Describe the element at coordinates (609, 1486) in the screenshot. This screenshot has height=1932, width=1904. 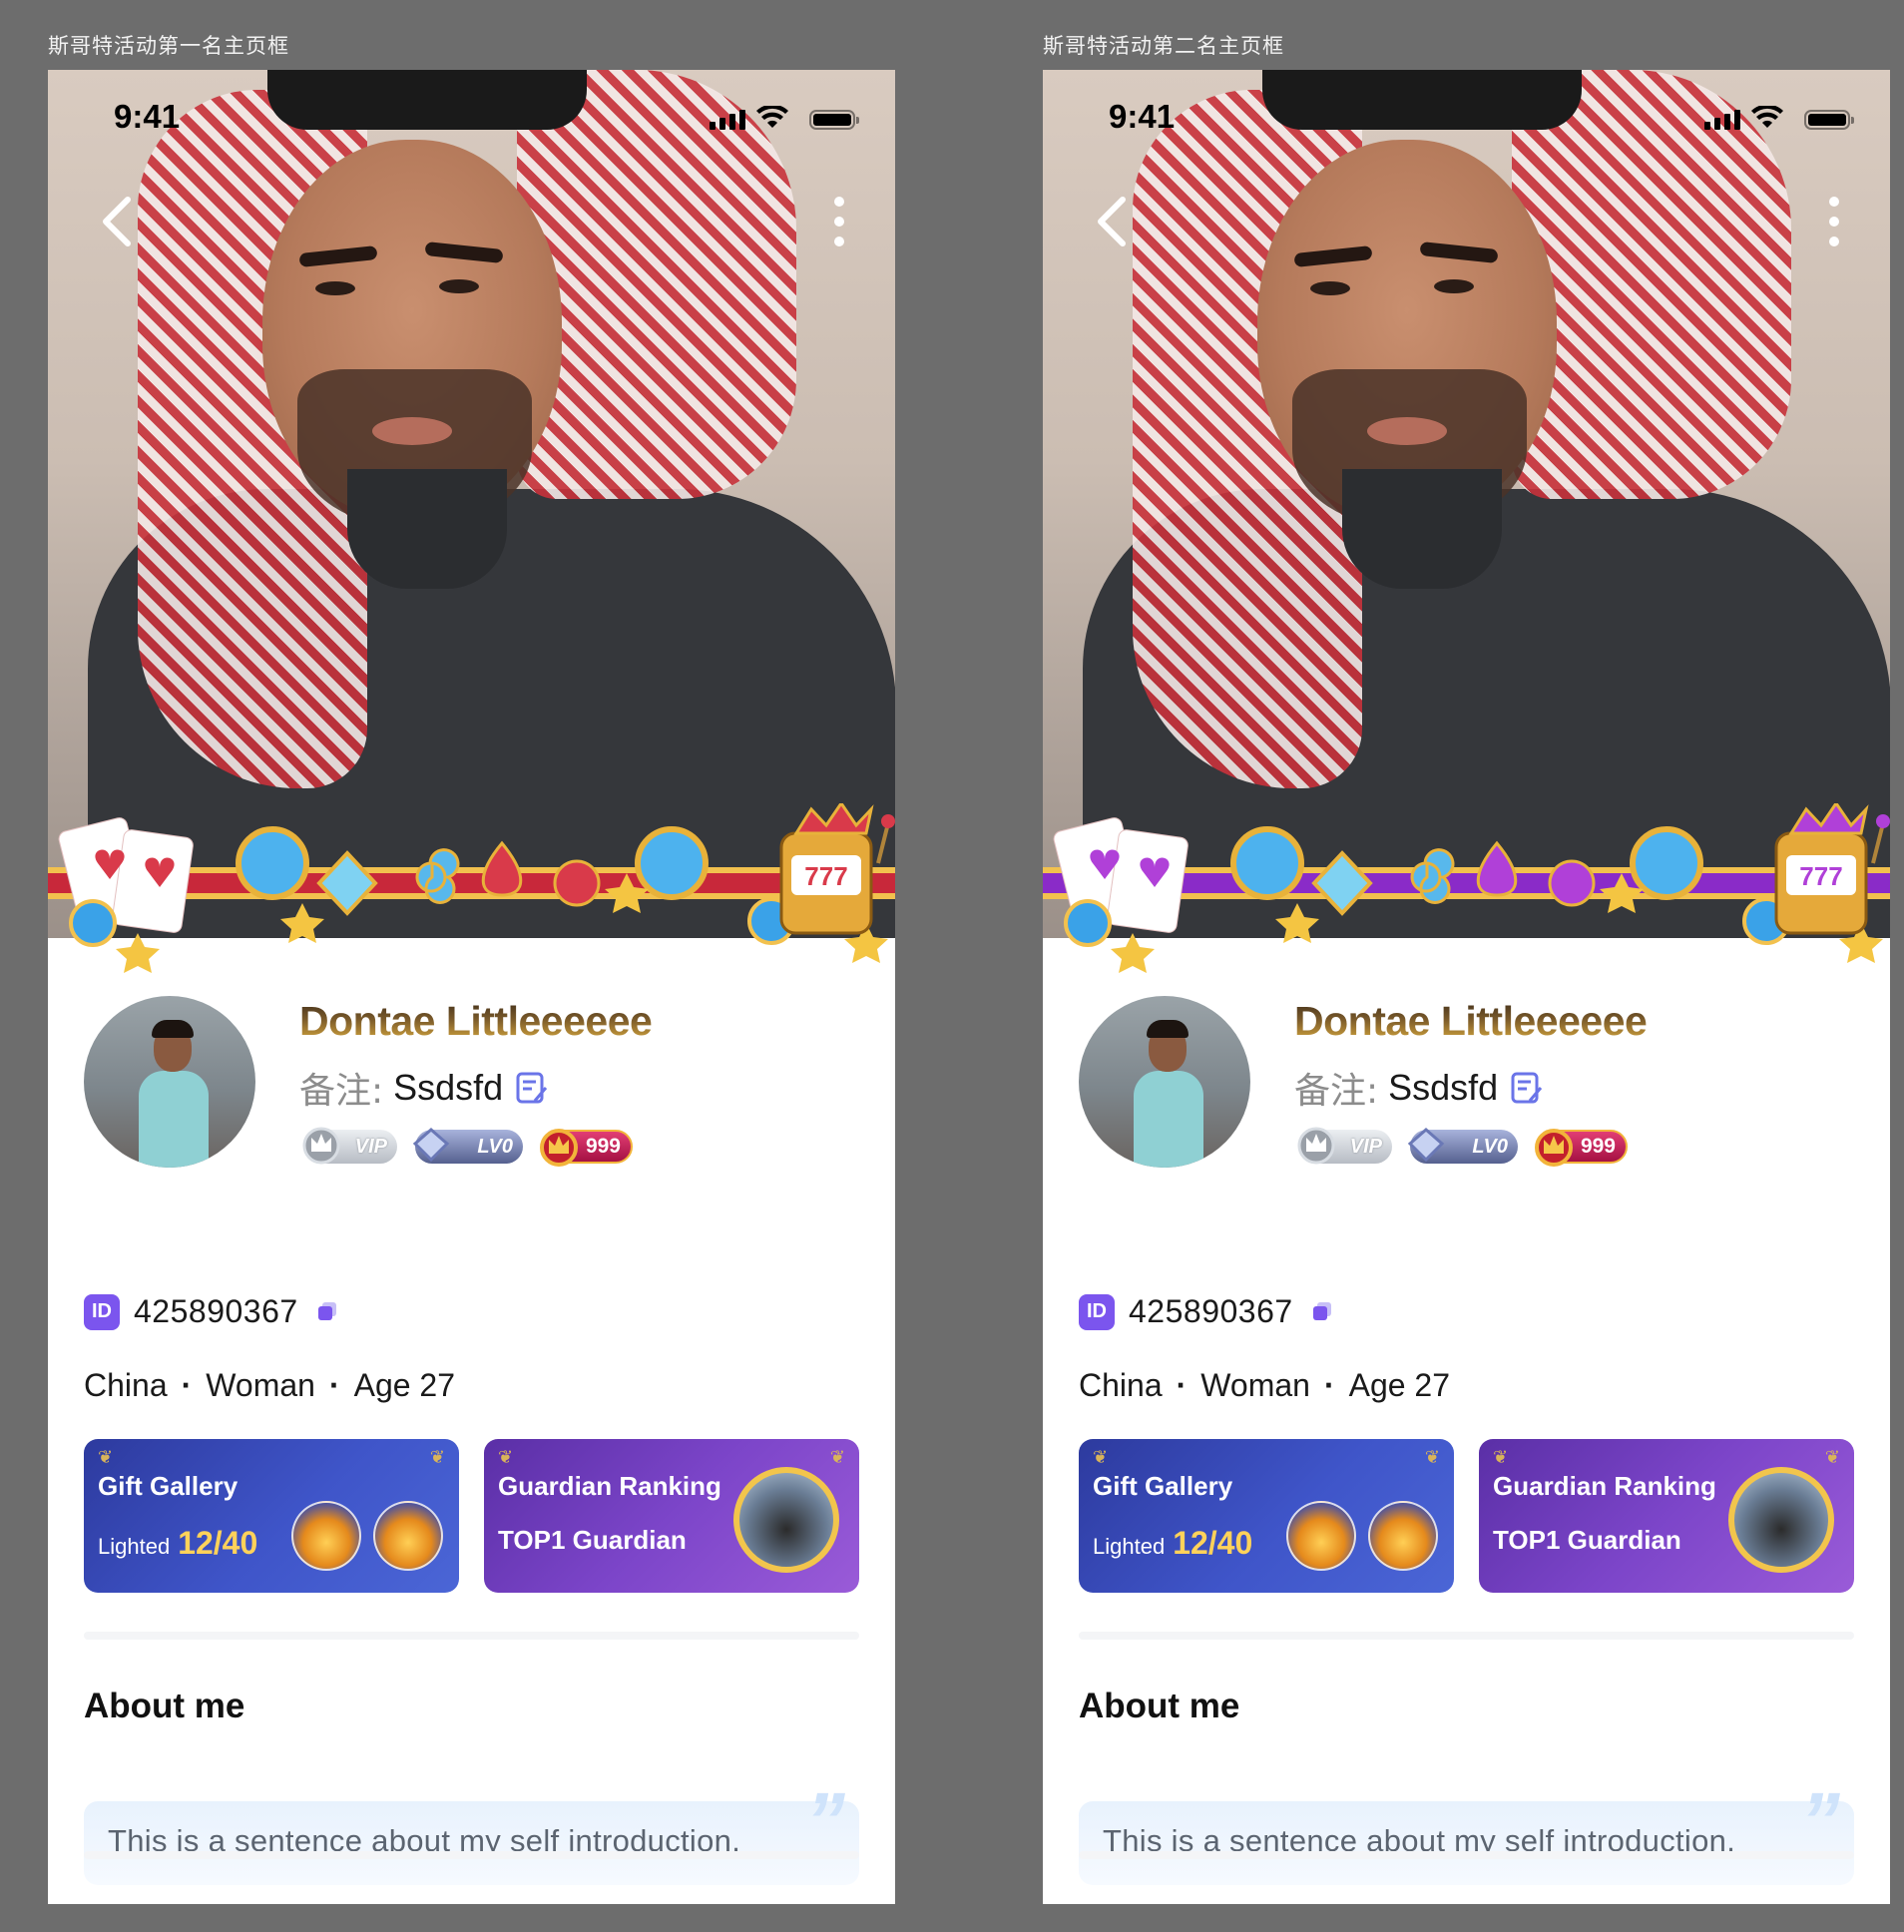
I see `guardian-ranking-title: Guardian Ranking` at that location.